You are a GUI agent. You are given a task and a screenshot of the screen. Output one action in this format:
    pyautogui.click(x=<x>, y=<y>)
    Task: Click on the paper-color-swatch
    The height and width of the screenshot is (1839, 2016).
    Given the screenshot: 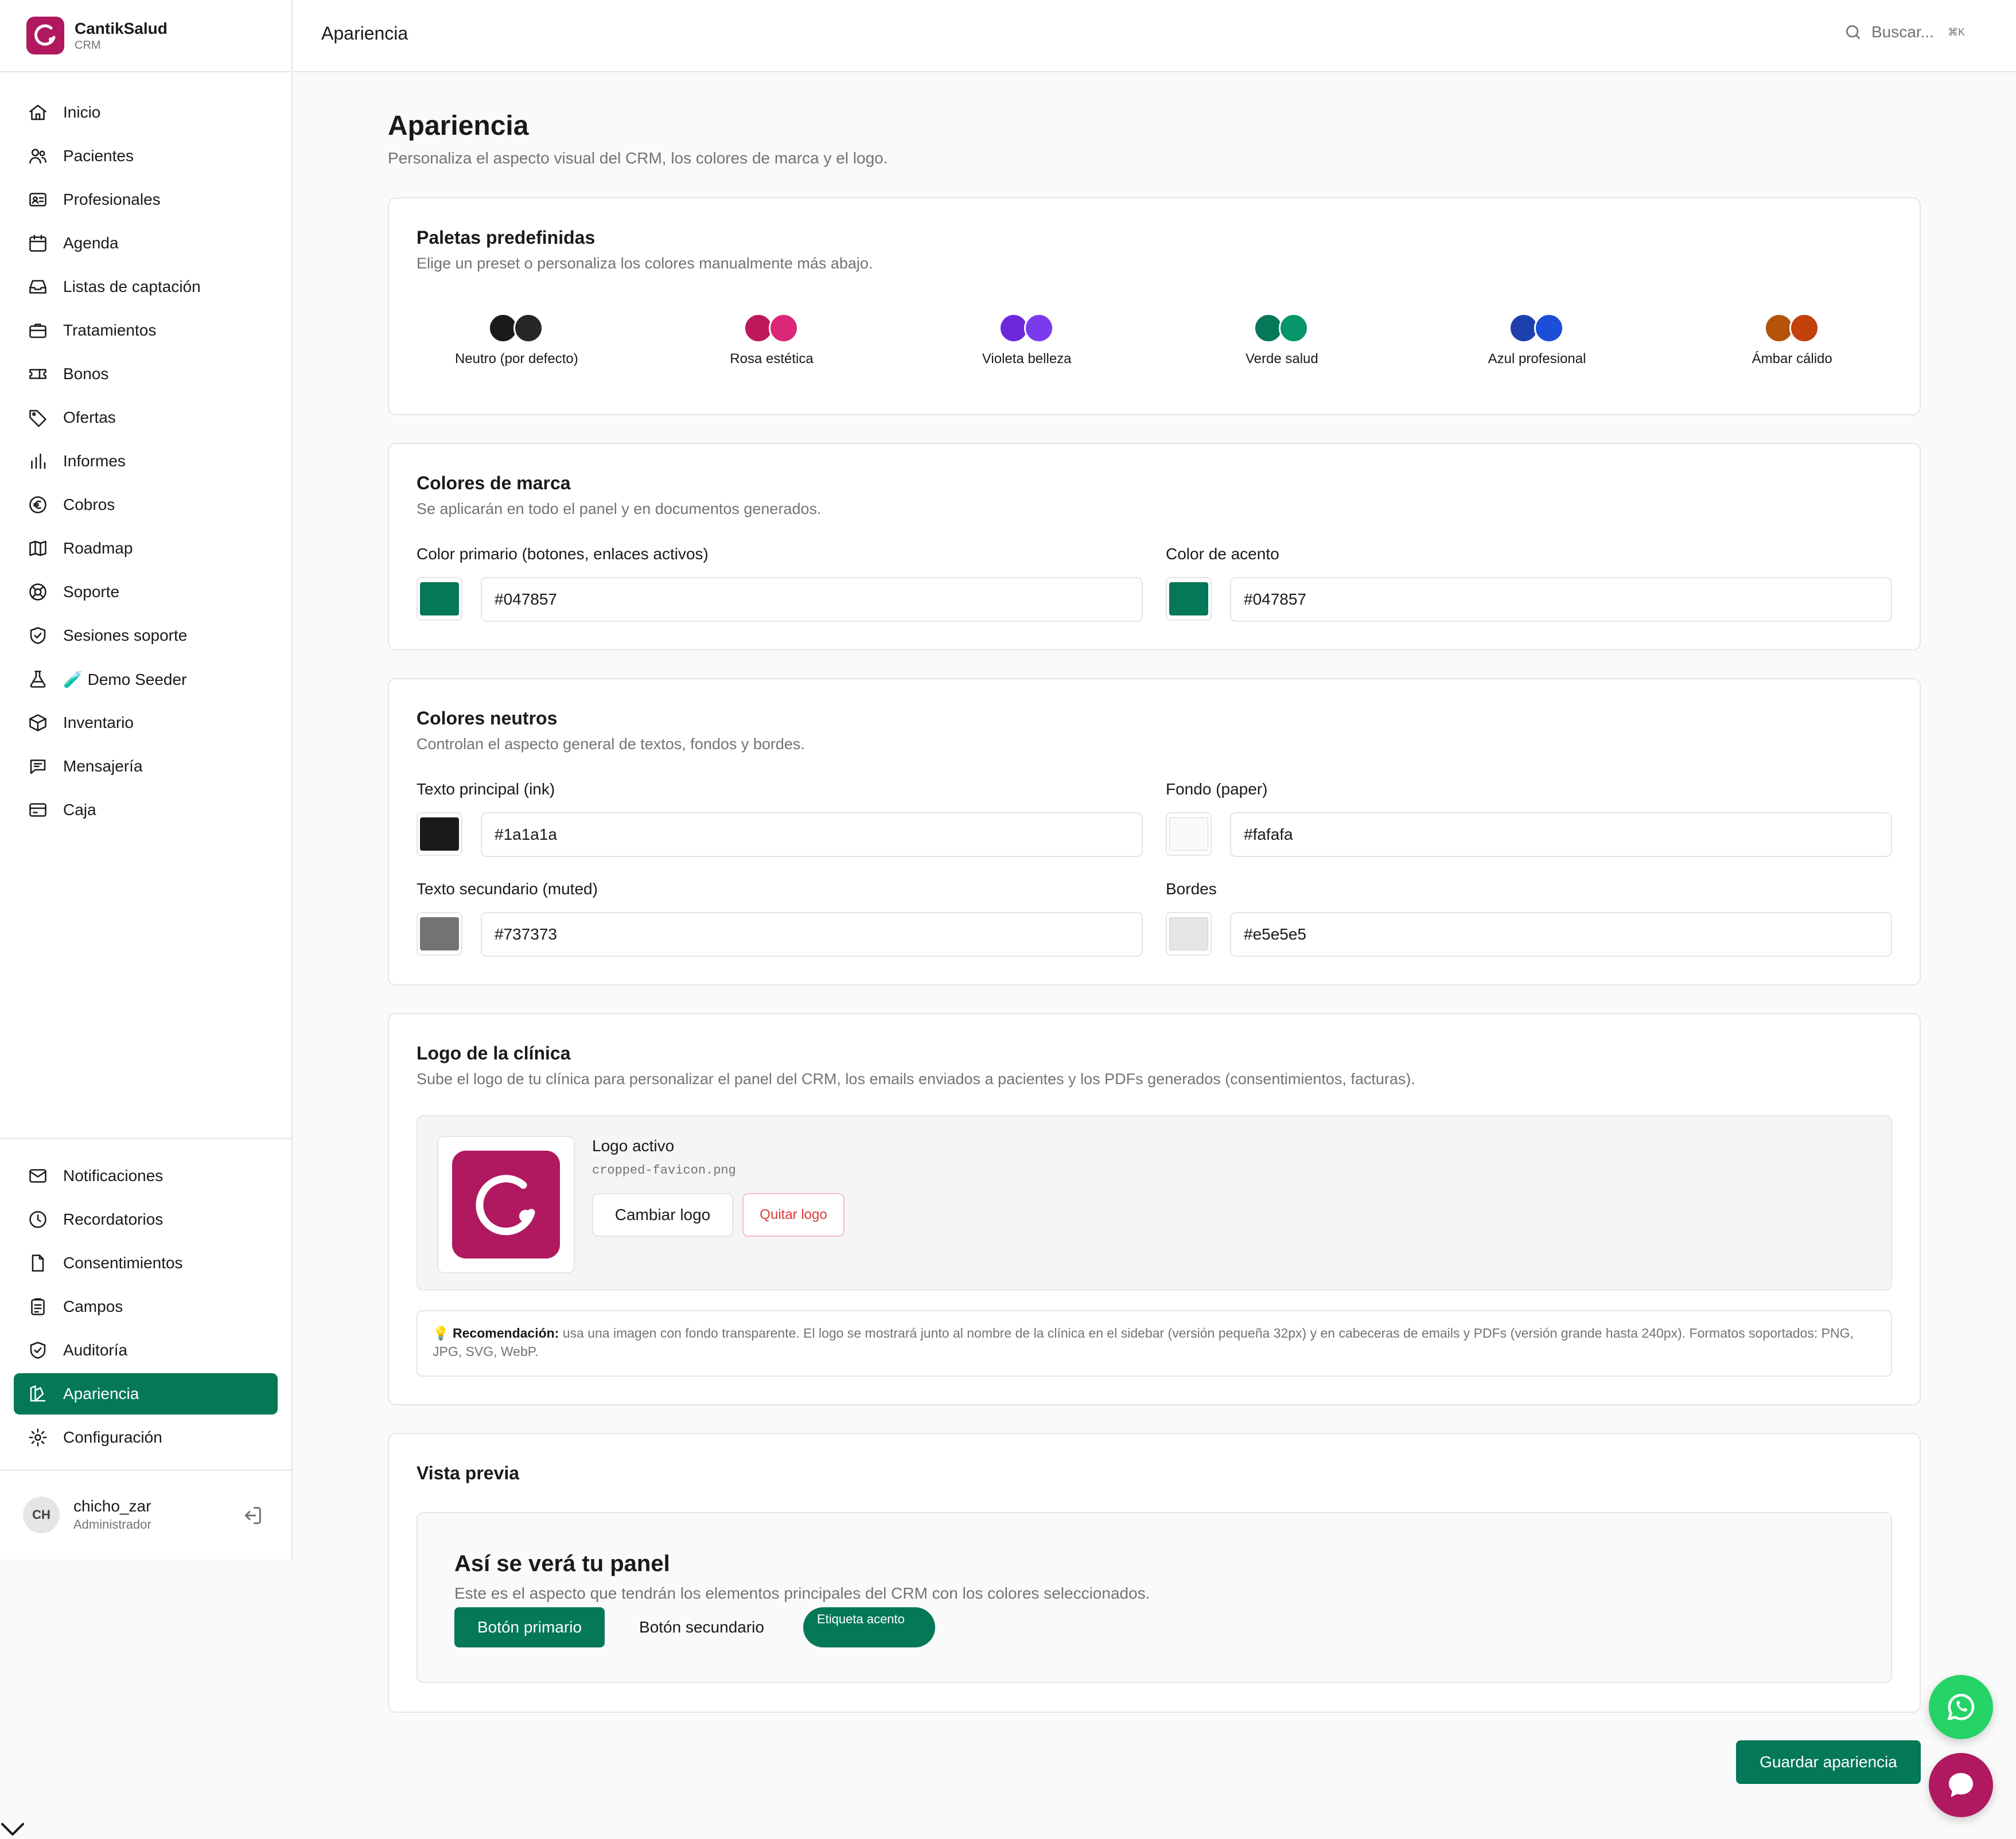 What is the action you would take?
    pyautogui.click(x=1189, y=834)
    